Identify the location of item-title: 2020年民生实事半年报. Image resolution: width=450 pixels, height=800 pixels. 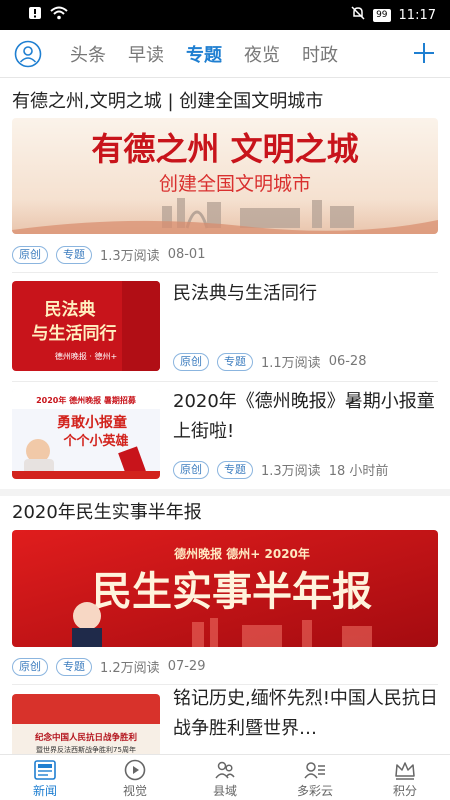
(107, 512).